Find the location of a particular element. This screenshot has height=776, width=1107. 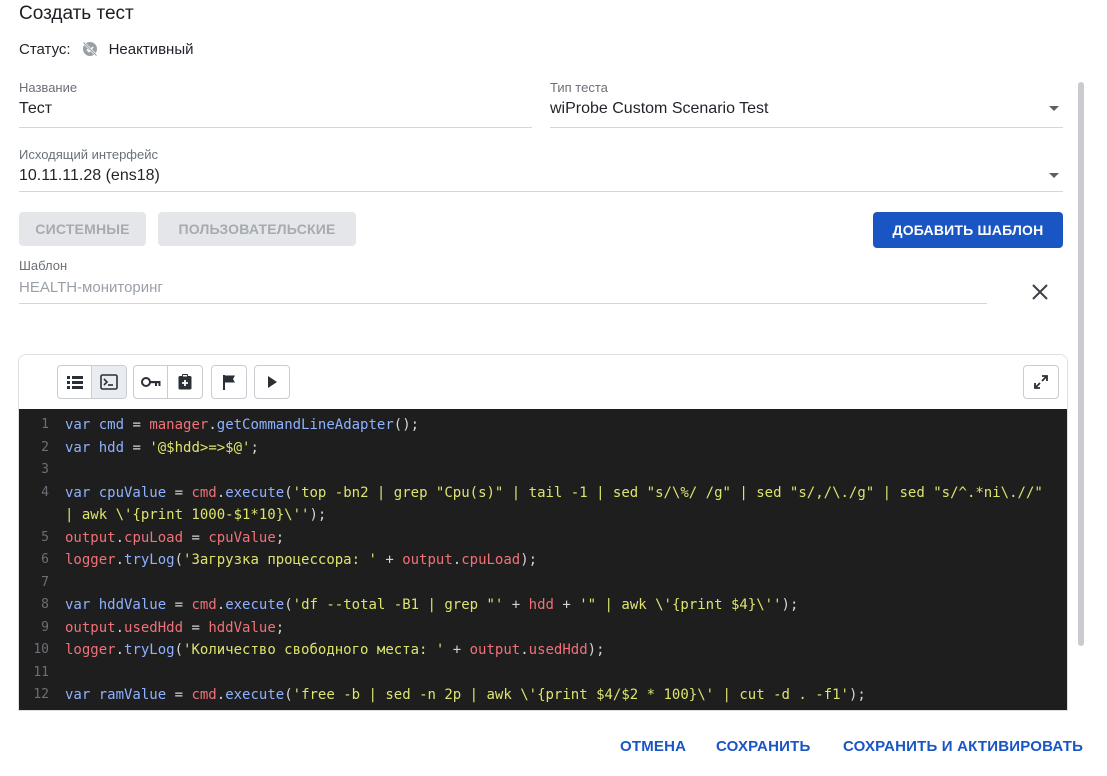

name-field-value: Тест is located at coordinates (35, 109).